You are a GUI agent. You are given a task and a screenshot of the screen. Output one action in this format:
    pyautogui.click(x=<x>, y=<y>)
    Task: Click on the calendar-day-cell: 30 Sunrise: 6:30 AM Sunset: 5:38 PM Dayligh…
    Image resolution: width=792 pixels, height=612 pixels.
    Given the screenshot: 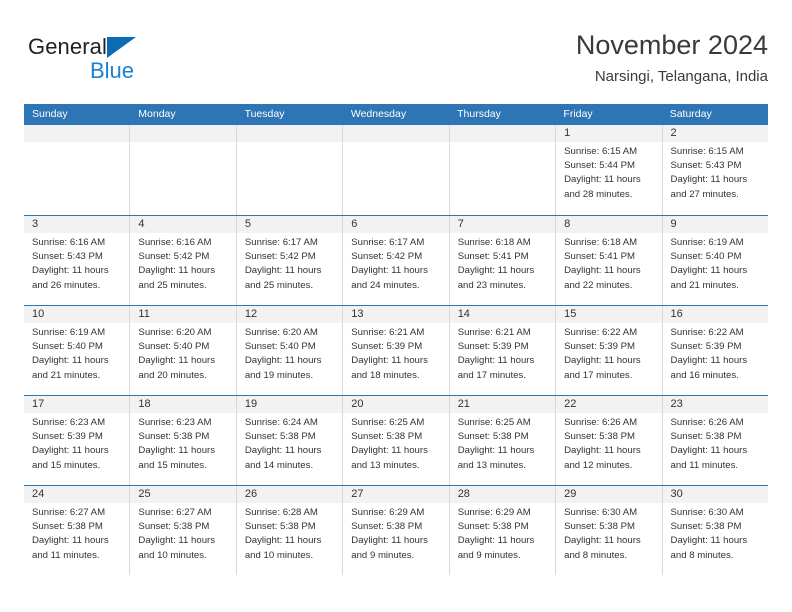 What is the action you would take?
    pyautogui.click(x=715, y=530)
    